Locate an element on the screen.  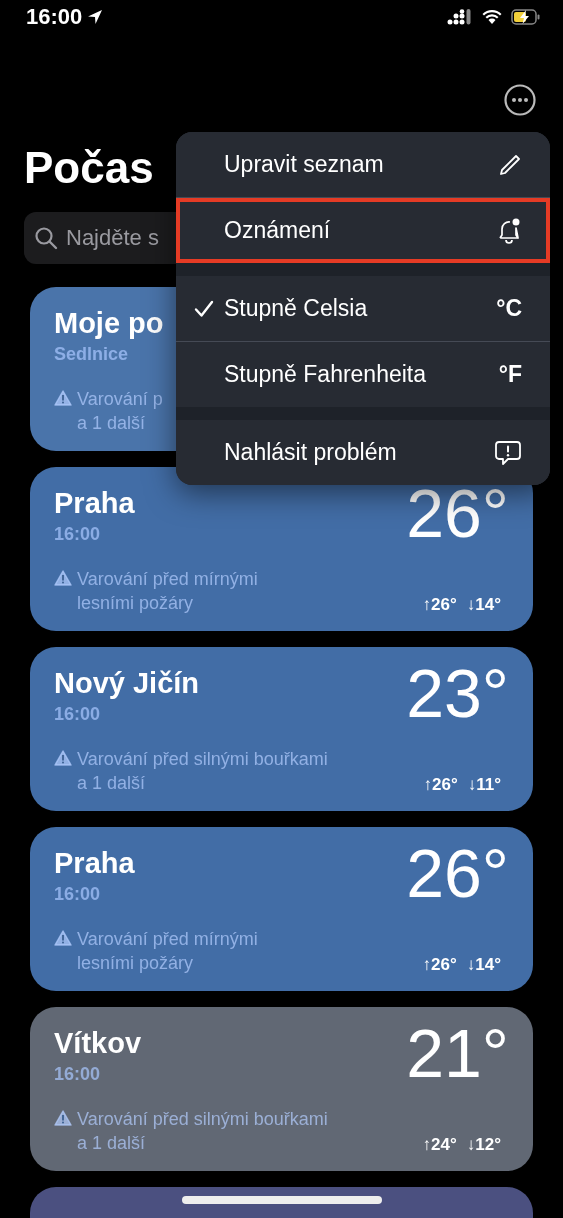
menu-item-label: Nahlásit problém is located at coordinates (311, 452).